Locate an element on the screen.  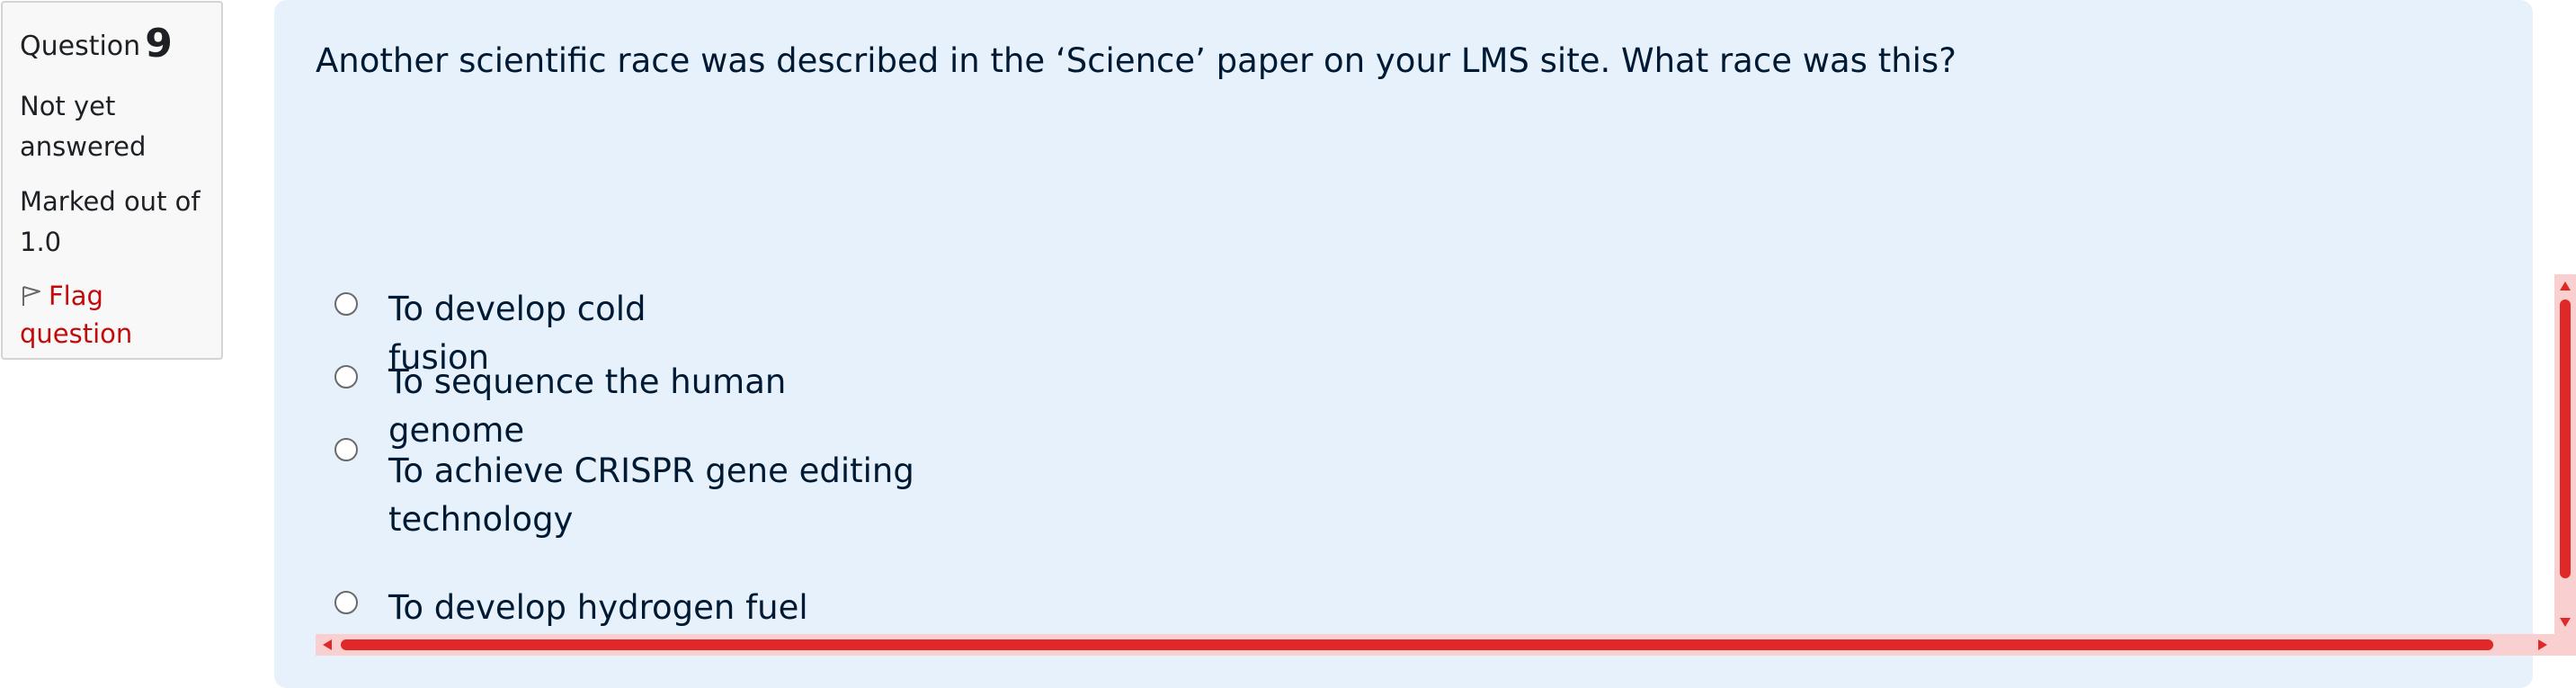
question-number-line: Question 9 is located at coordinates (121, 42).